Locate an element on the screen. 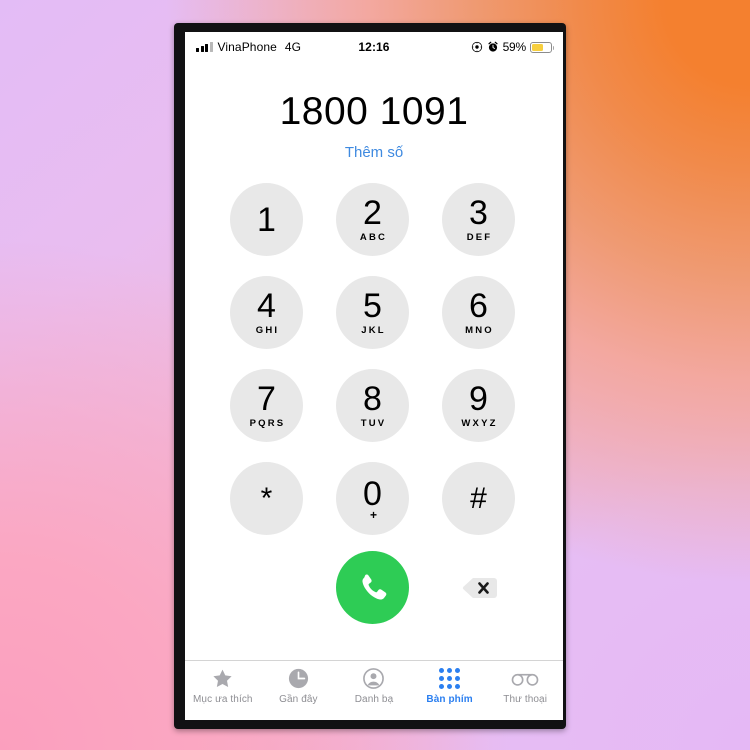 The image size is (750, 750). keypad-key-letters: WXYZ is located at coordinates (479, 423).